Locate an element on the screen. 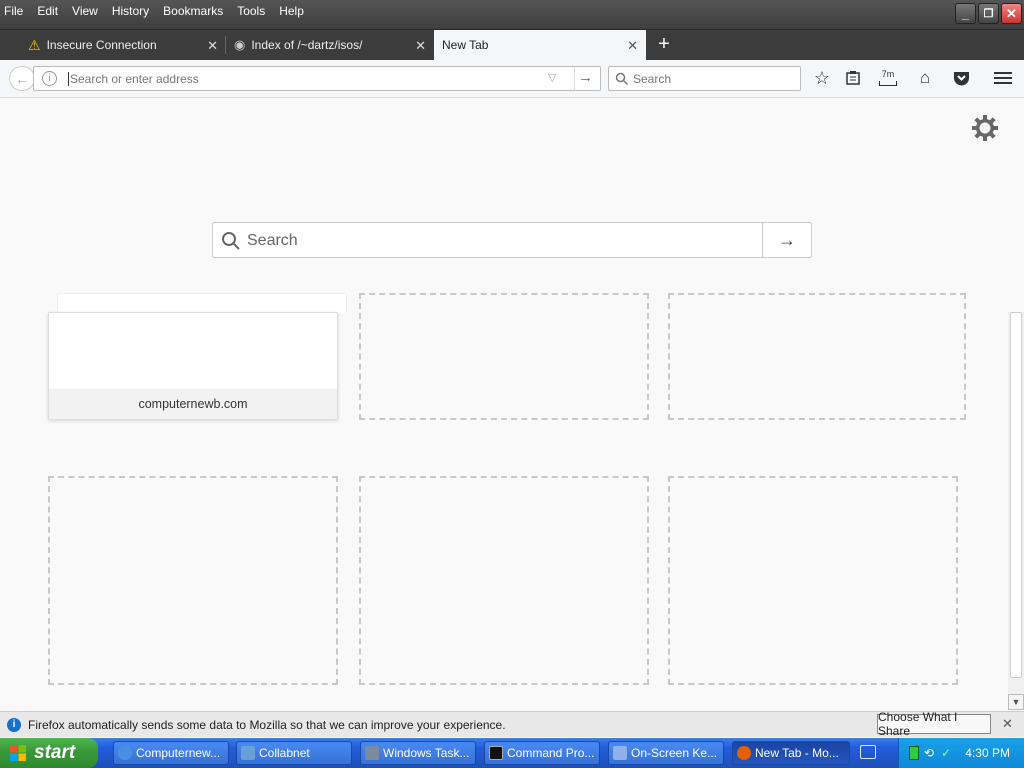  system-tray: ⟲ ✓ 4:30 PM is located at coordinates (961, 753).